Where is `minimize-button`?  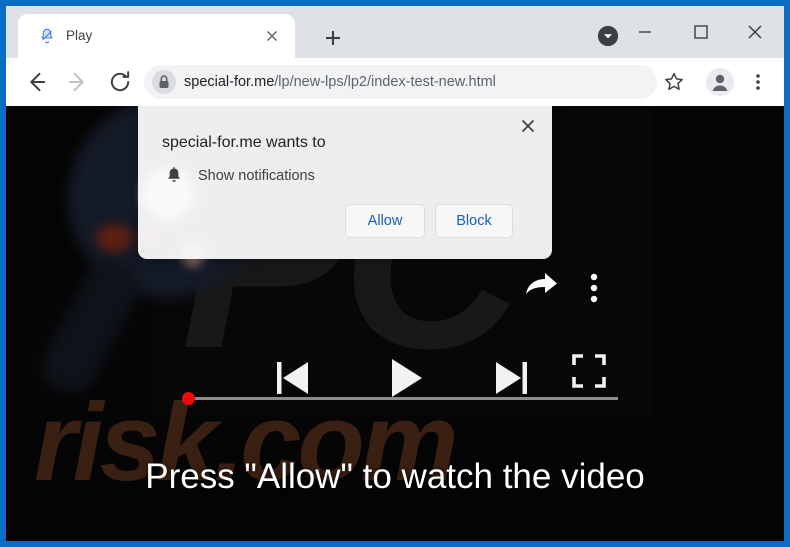
minimize-button is located at coordinates (645, 31).